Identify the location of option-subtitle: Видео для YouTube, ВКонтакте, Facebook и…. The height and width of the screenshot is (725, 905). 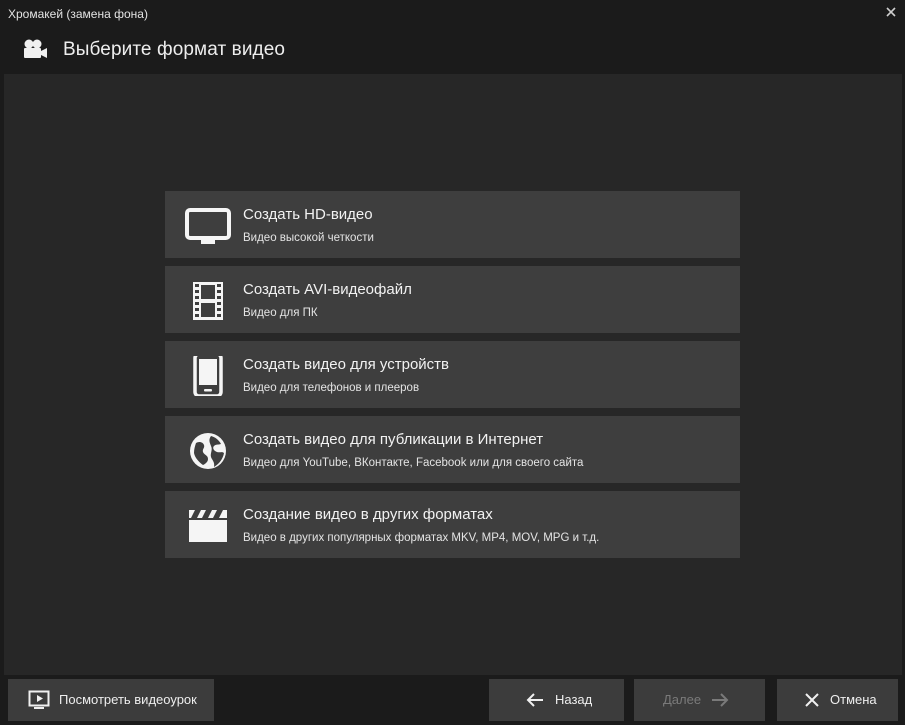
(413, 463).